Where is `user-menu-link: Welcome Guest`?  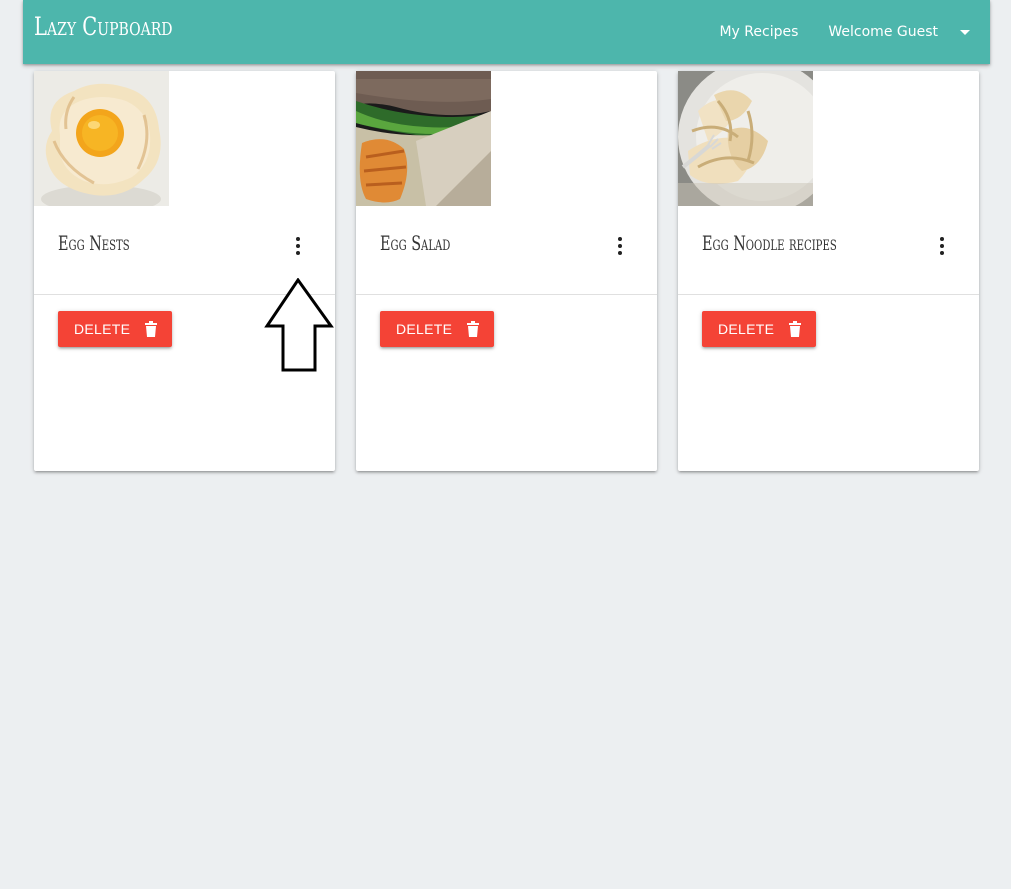 user-menu-link: Welcome Guest is located at coordinates (883, 32).